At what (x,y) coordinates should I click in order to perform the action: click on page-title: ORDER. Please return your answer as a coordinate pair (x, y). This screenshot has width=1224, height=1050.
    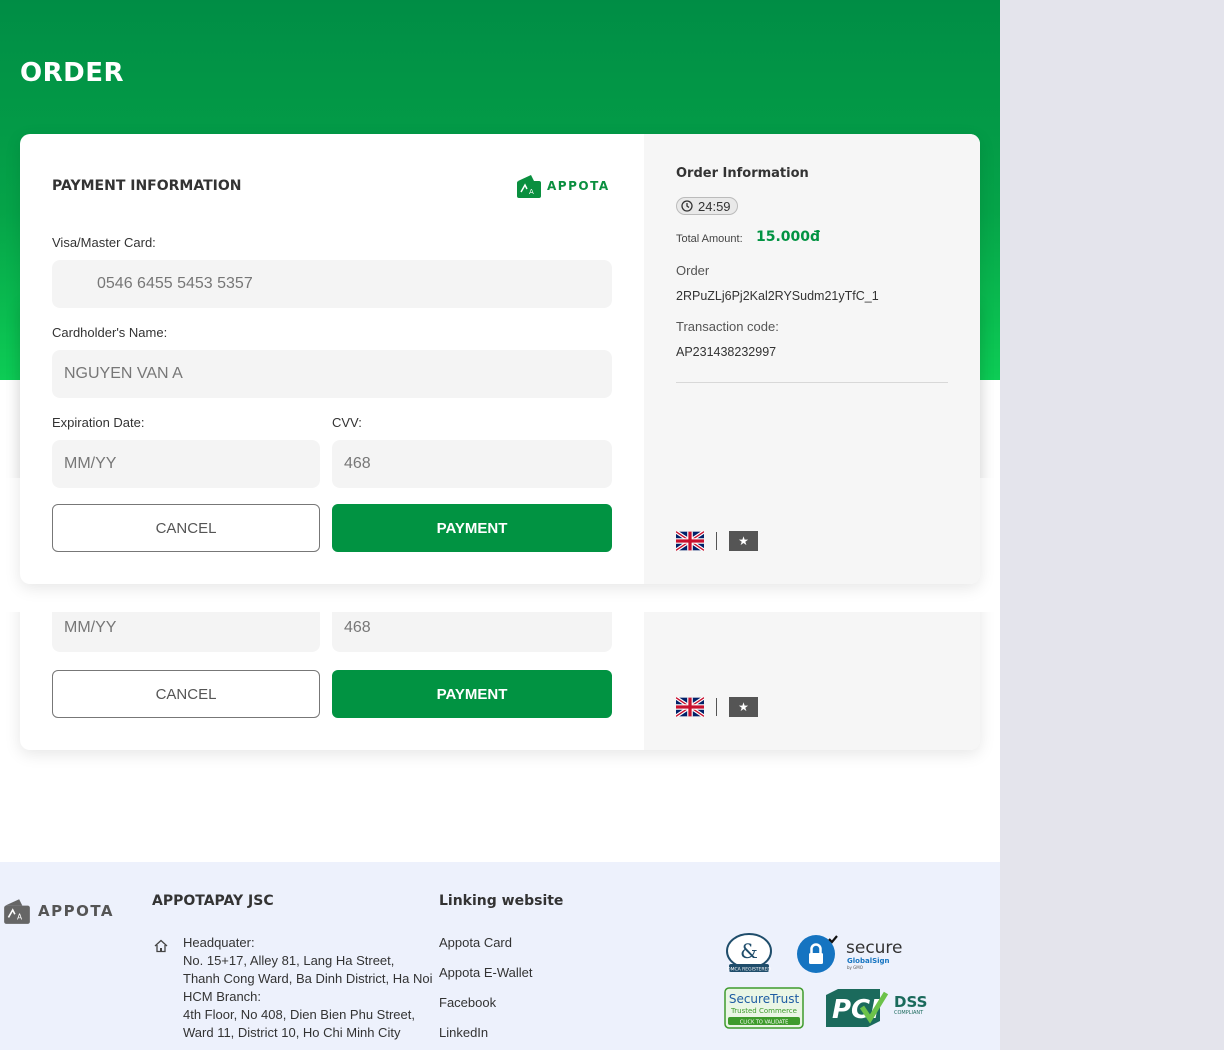
    Looking at the image, I should click on (72, 73).